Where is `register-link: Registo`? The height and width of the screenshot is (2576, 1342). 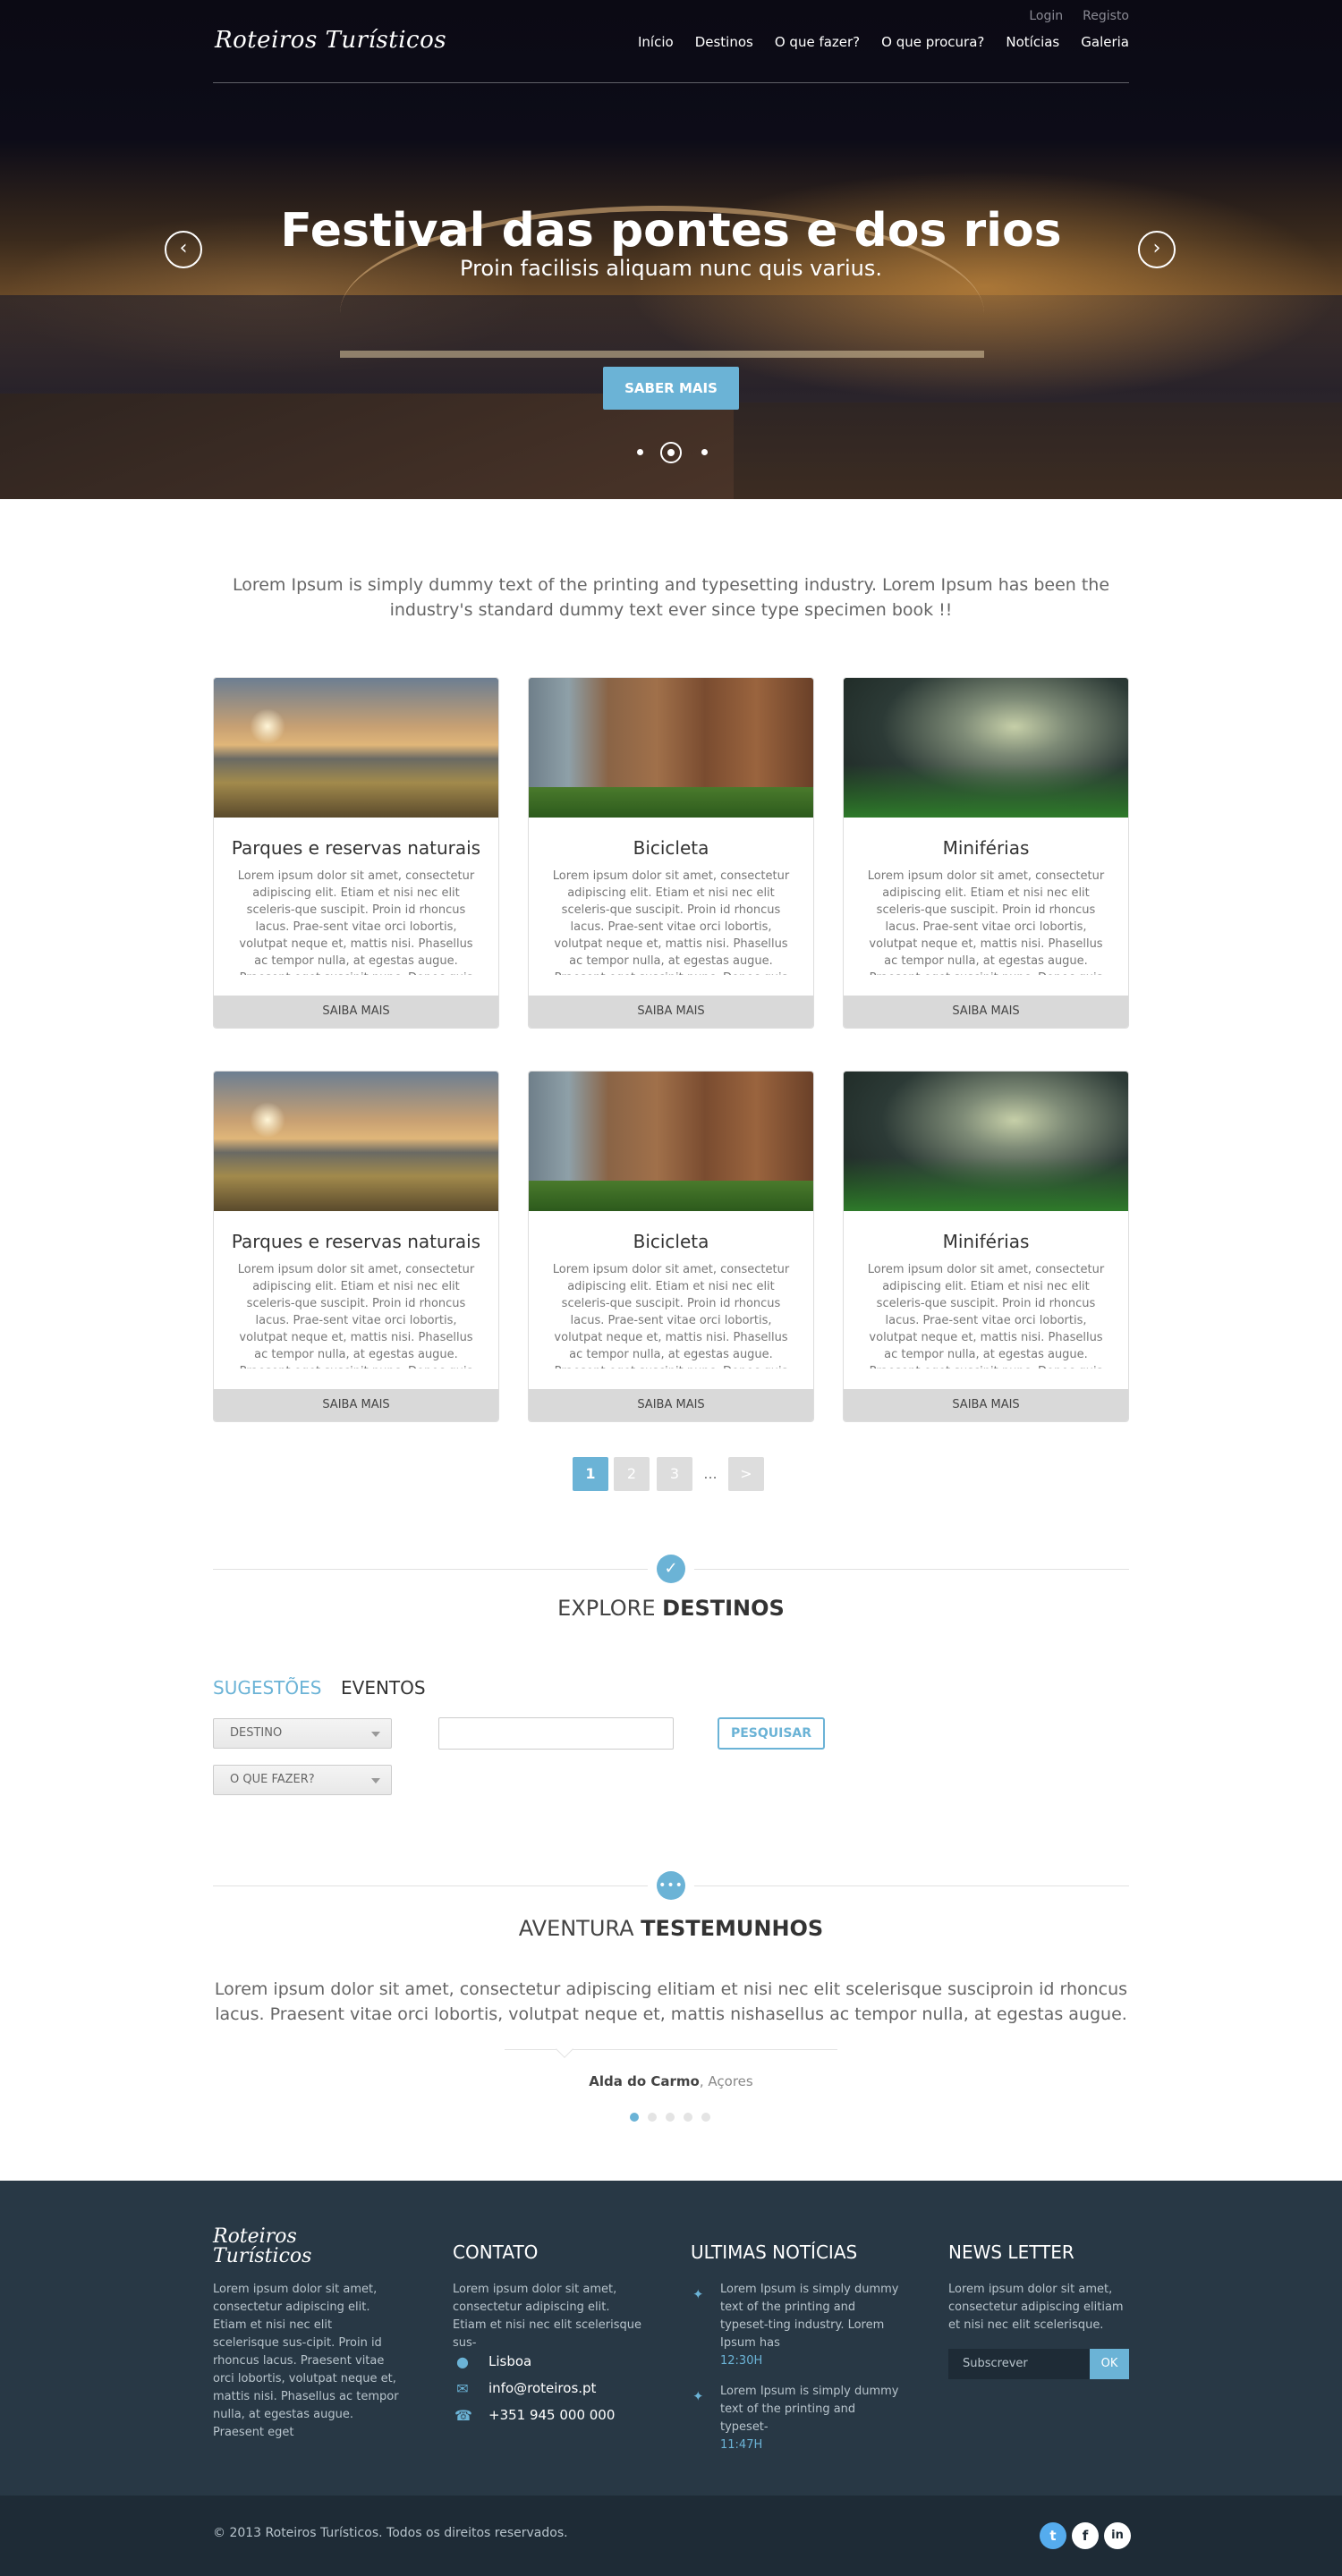
register-link: Registo is located at coordinates (1106, 16).